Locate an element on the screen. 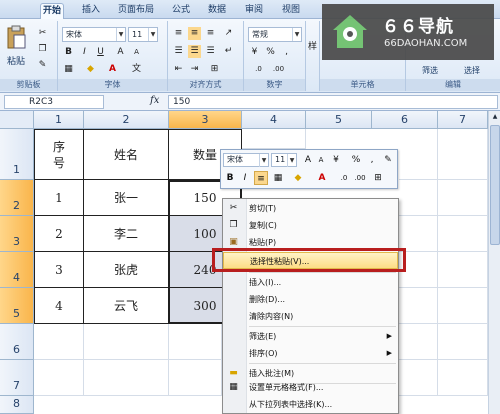 The image size is (500, 414). merge-cells-icon: ⊞ is located at coordinates (378, 178).